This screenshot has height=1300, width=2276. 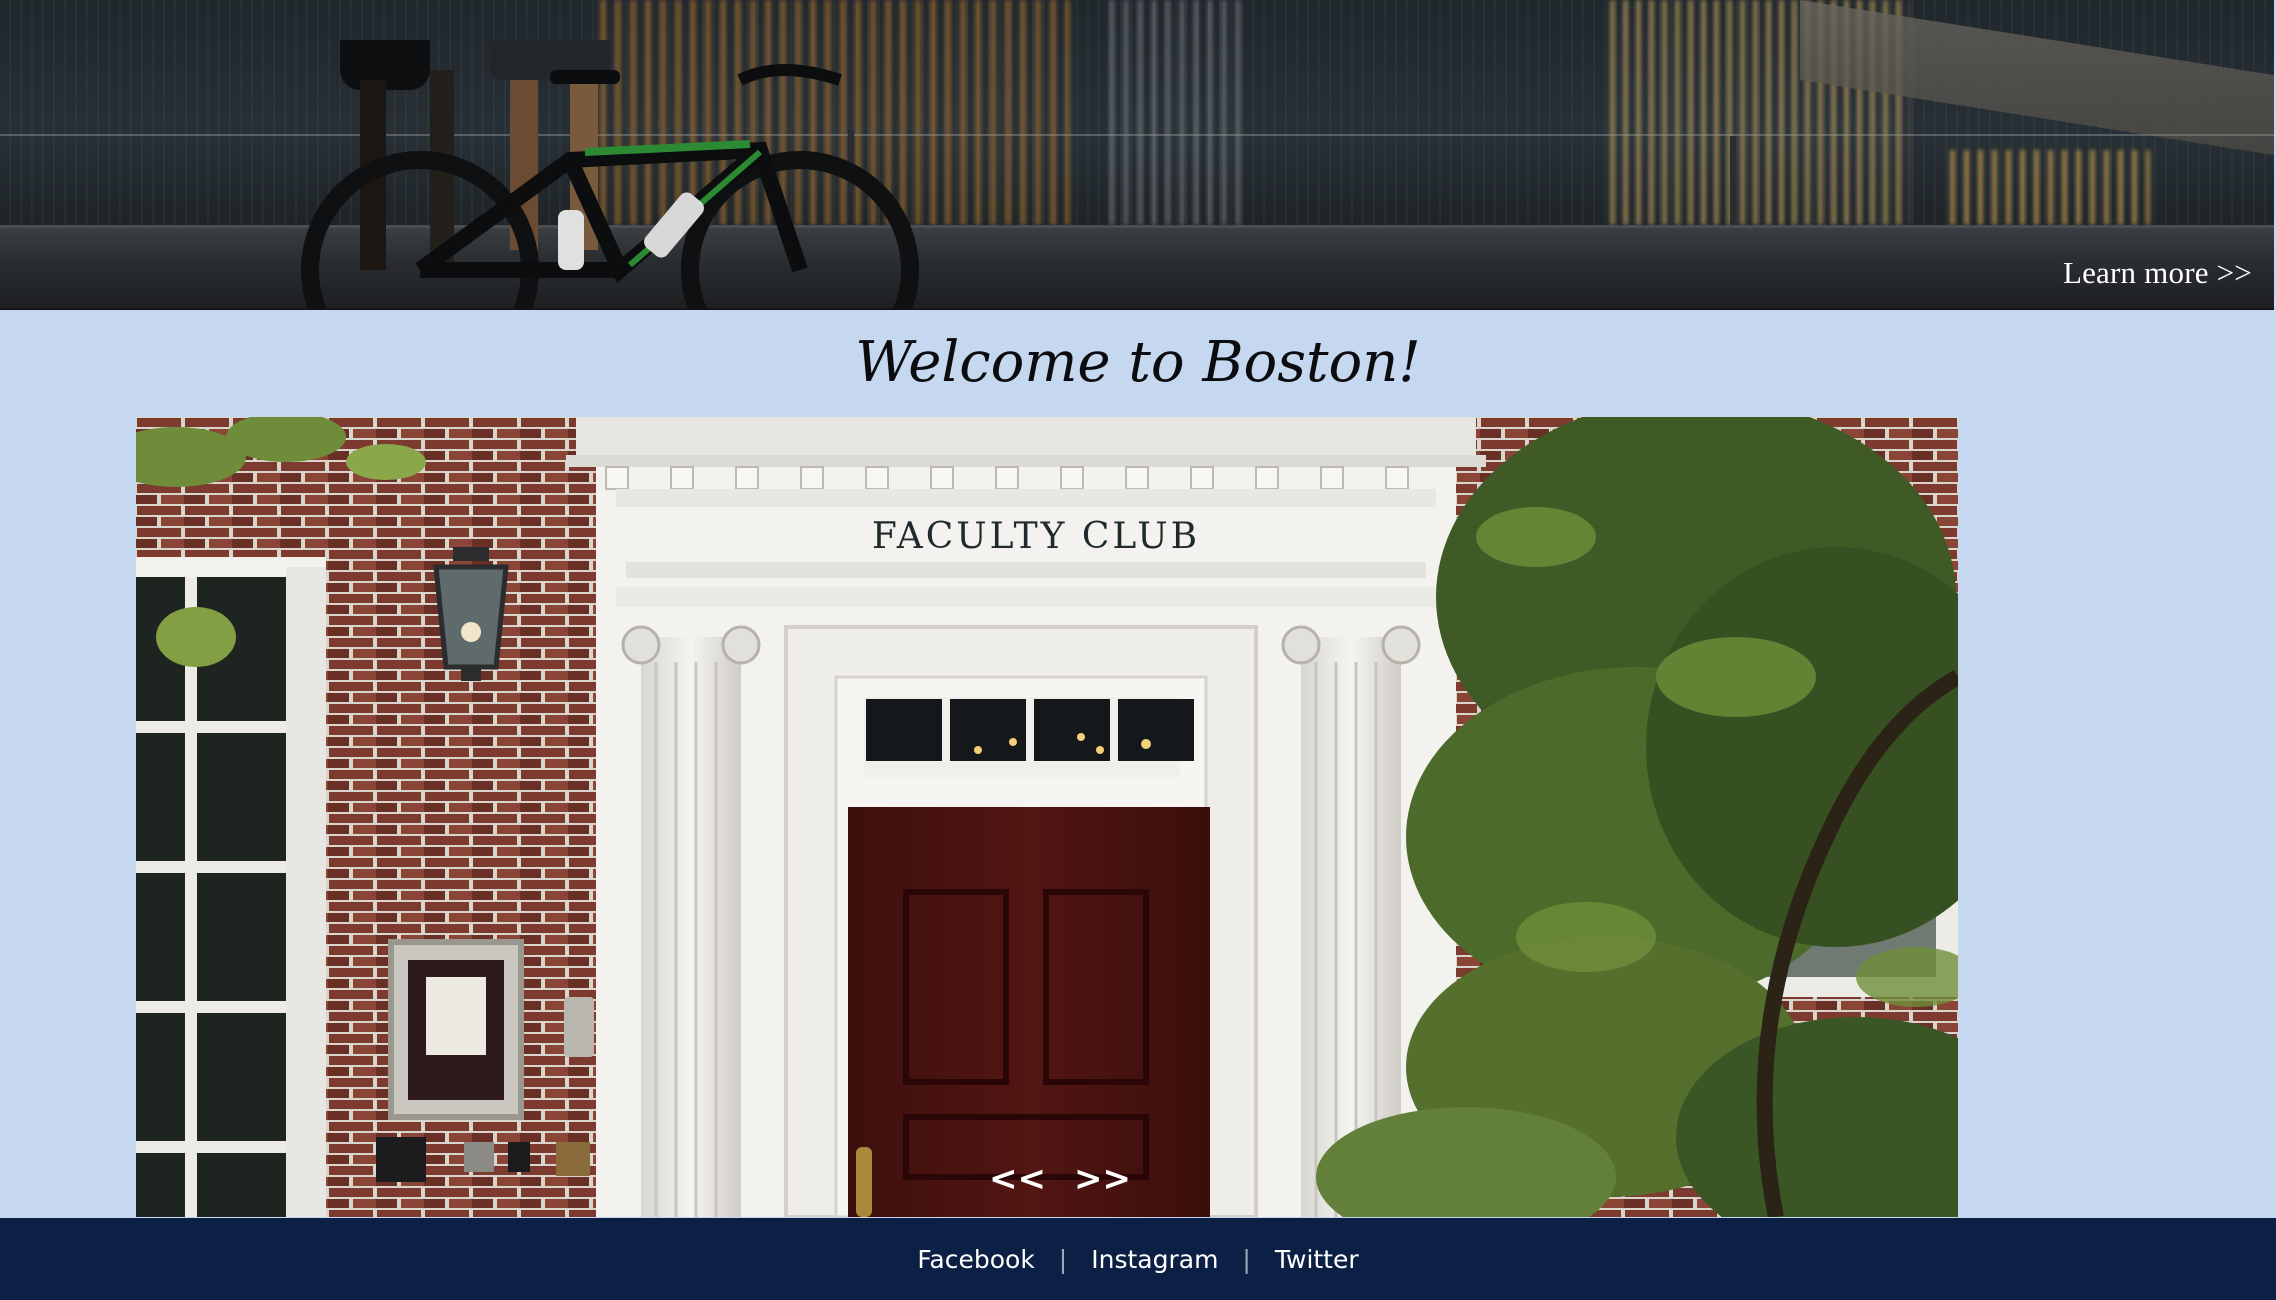 I want to click on page-title: Welcome to Boston!, so click(x=1138, y=362).